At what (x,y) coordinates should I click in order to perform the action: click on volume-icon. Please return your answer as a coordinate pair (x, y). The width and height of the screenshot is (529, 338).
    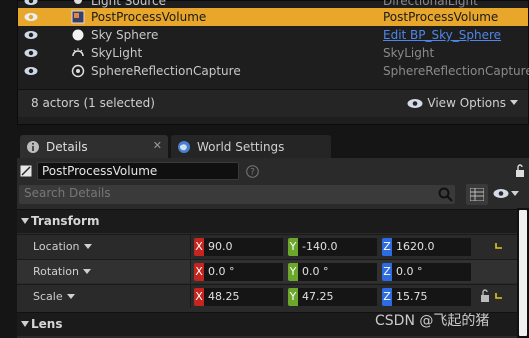
    Looking at the image, I should click on (78, 17).